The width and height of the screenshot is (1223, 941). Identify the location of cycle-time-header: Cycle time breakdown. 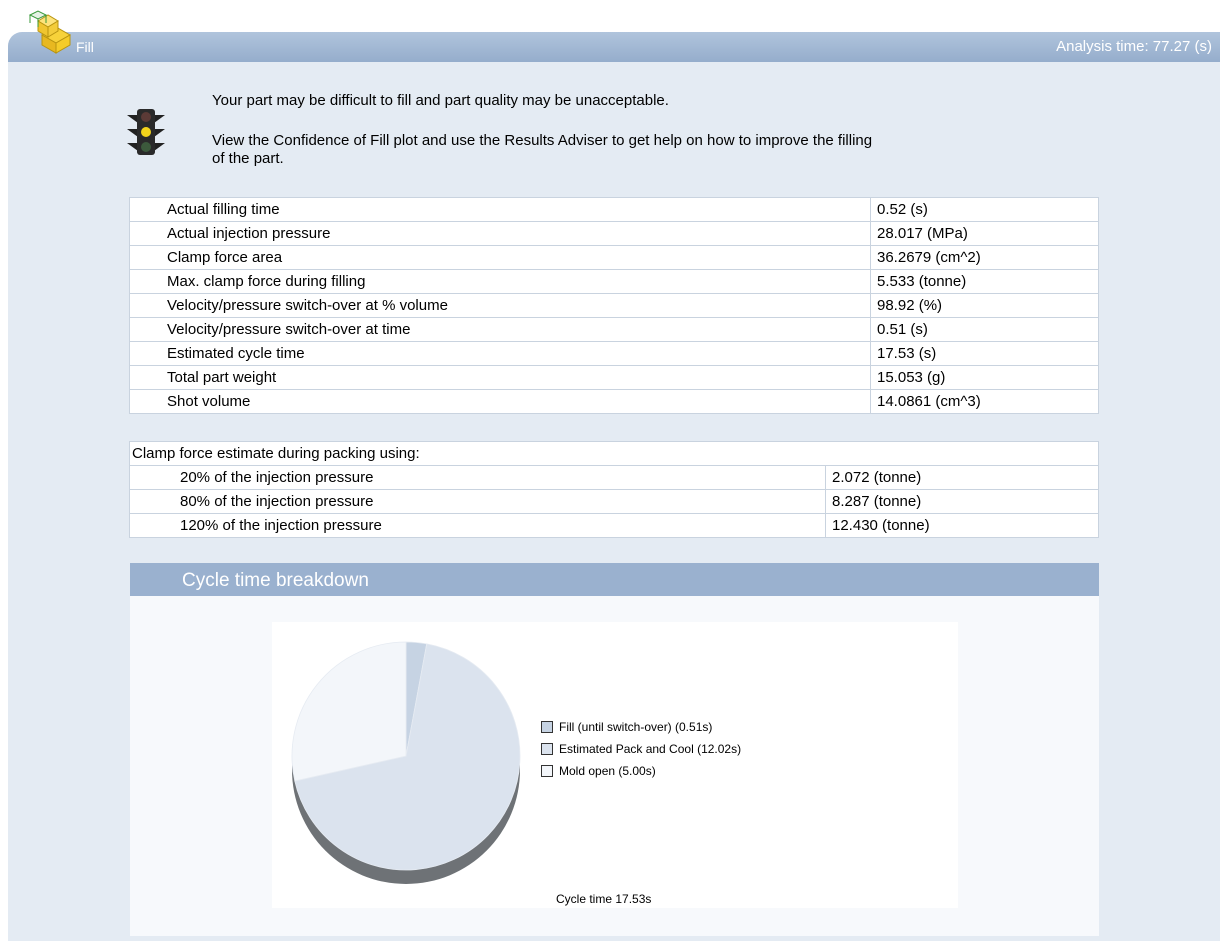
(614, 579).